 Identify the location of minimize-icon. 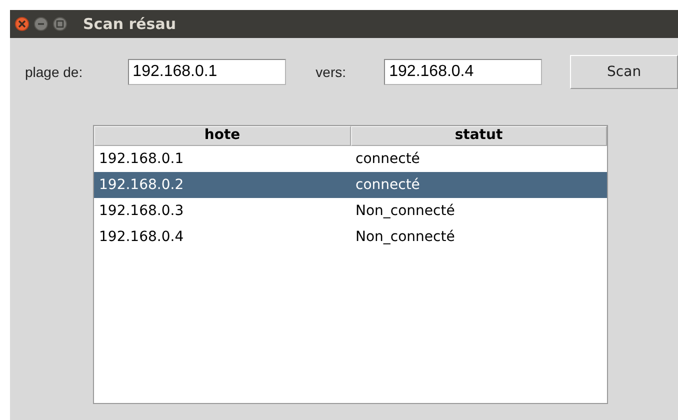
(41, 24).